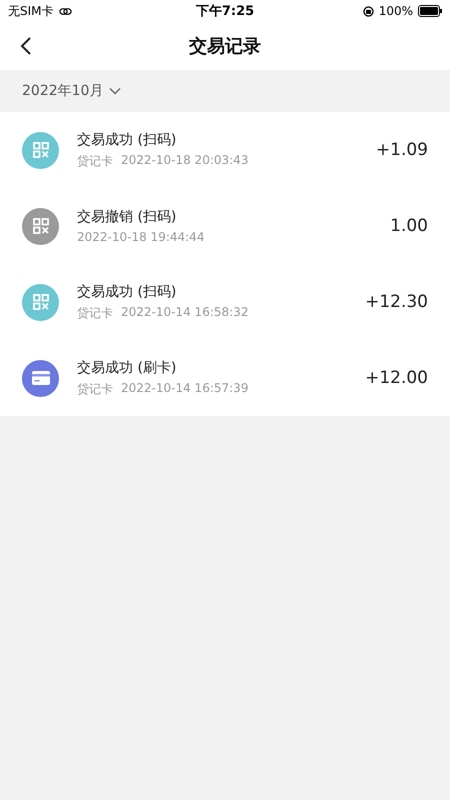 This screenshot has width=450, height=800. I want to click on card-icon, so click(41, 378).